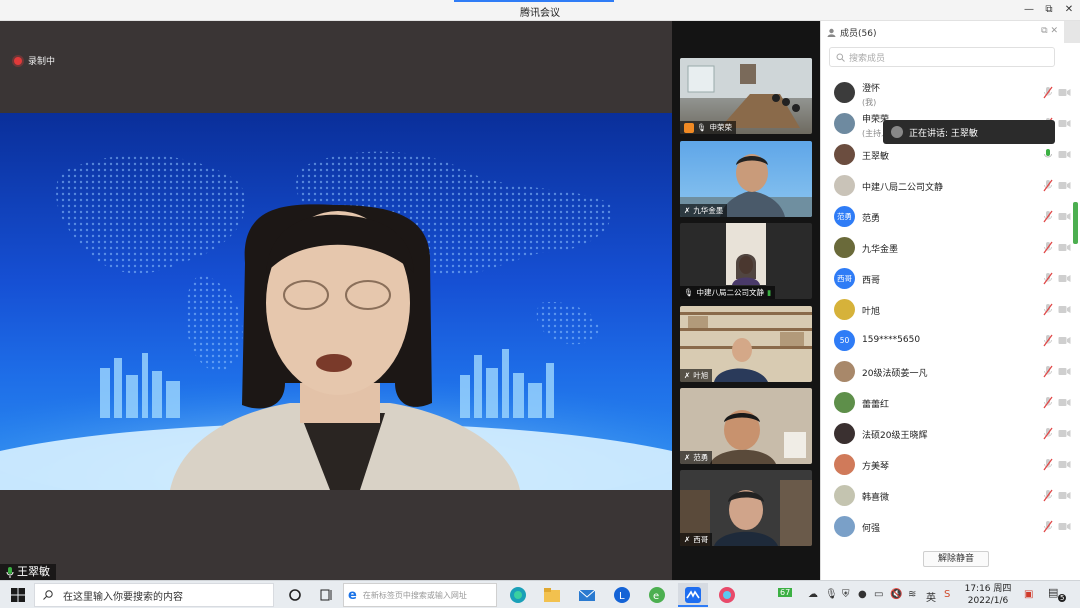 Image resolution: width=1080 pixels, height=608 pixels. What do you see at coordinates (746, 426) in the screenshot?
I see `thumbnail-video: ✗ 范勇` at bounding box center [746, 426].